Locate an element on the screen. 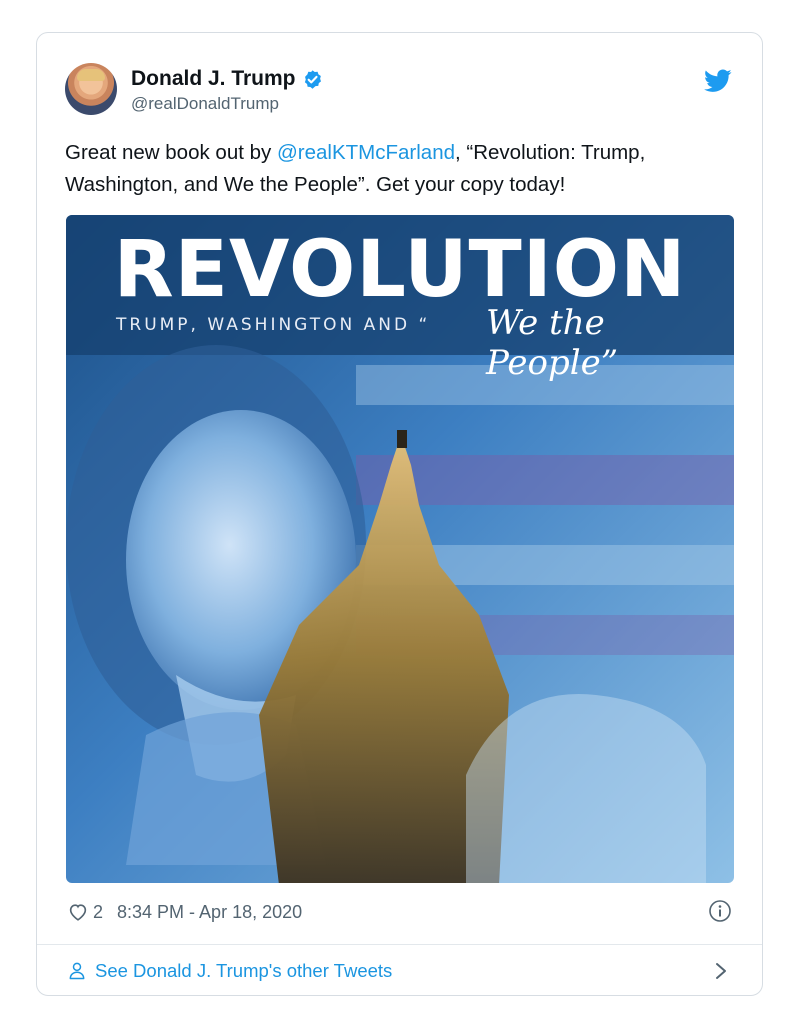 This screenshot has width=800, height=1029. cover-subtitle: TRUMP, WASHINGTON AND “ is located at coordinates (273, 325).